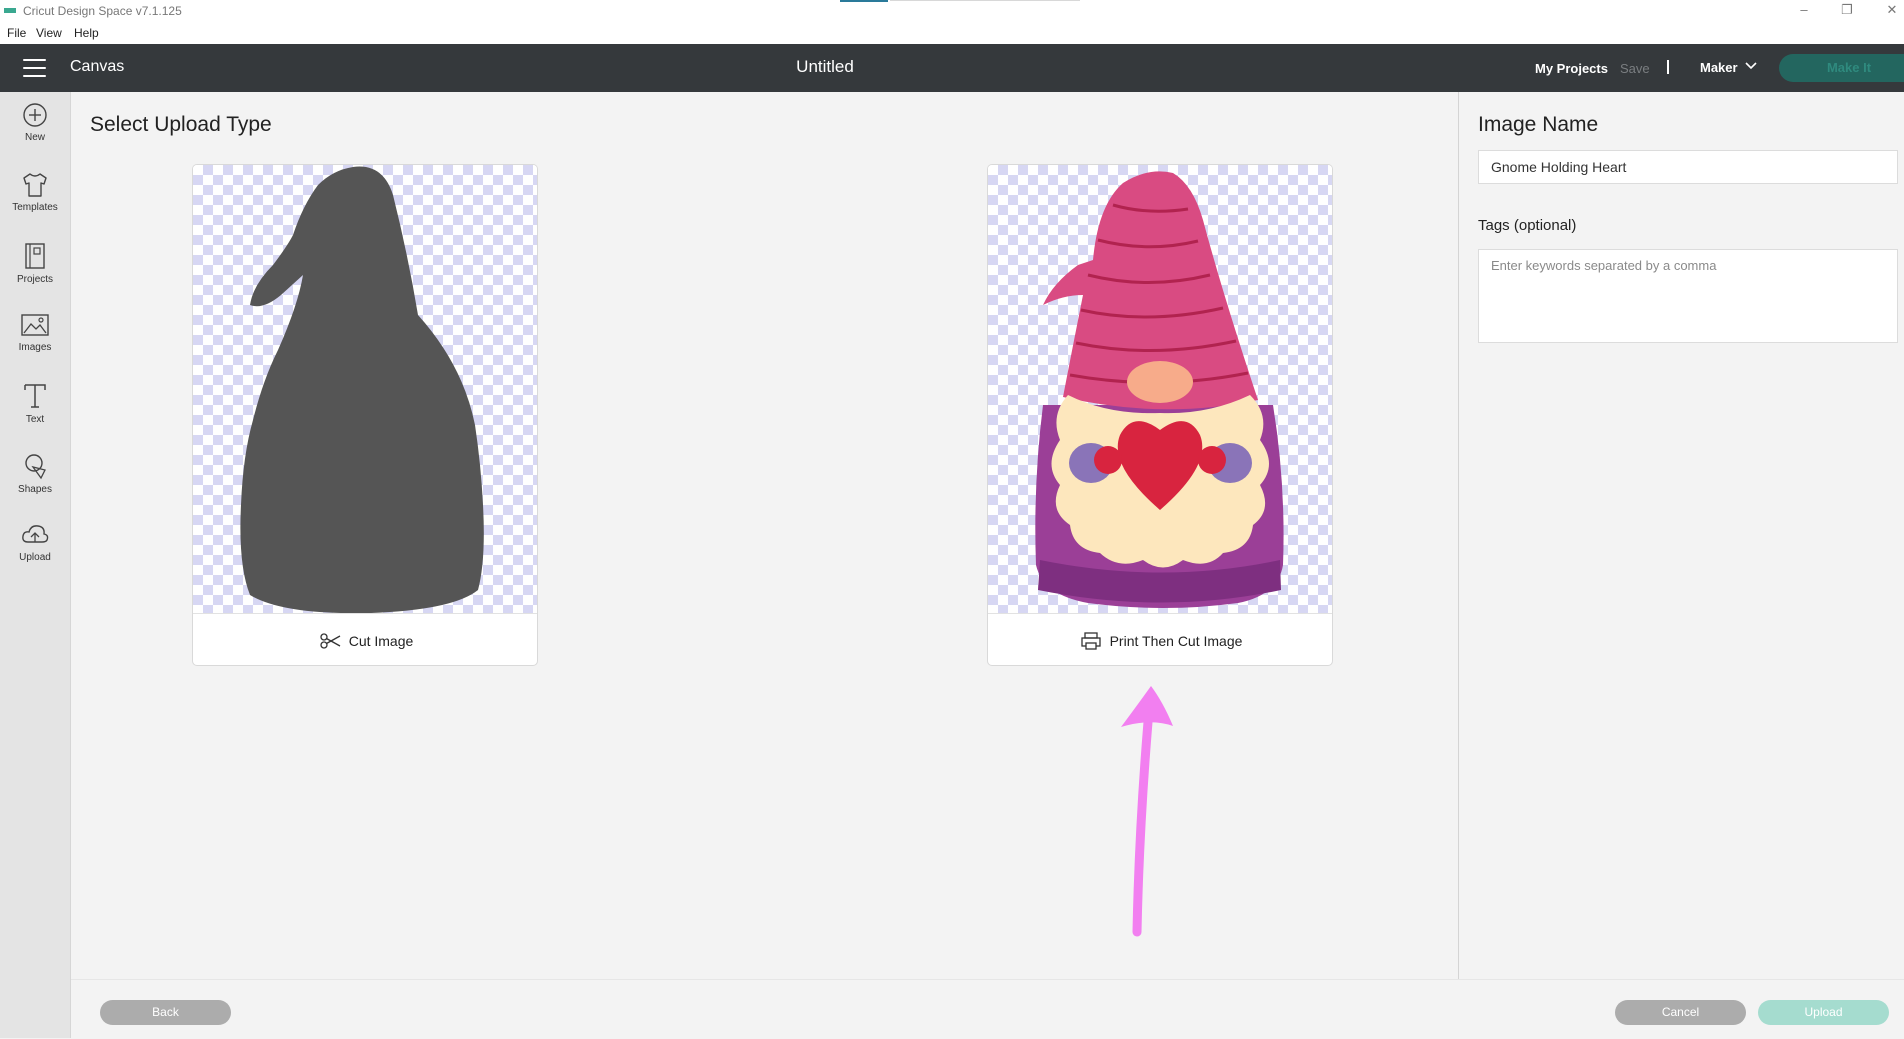  Describe the element at coordinates (1668, 67) in the screenshot. I see `header-divider` at that location.